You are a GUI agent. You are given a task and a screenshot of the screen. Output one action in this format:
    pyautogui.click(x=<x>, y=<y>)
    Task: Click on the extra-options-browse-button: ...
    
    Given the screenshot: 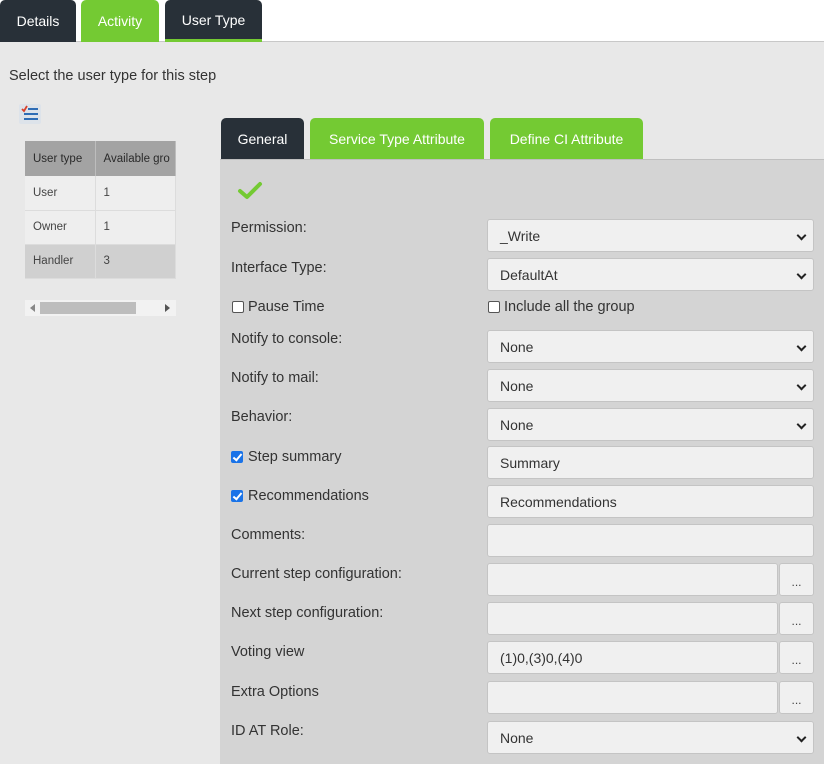 What is the action you would take?
    pyautogui.click(x=796, y=697)
    